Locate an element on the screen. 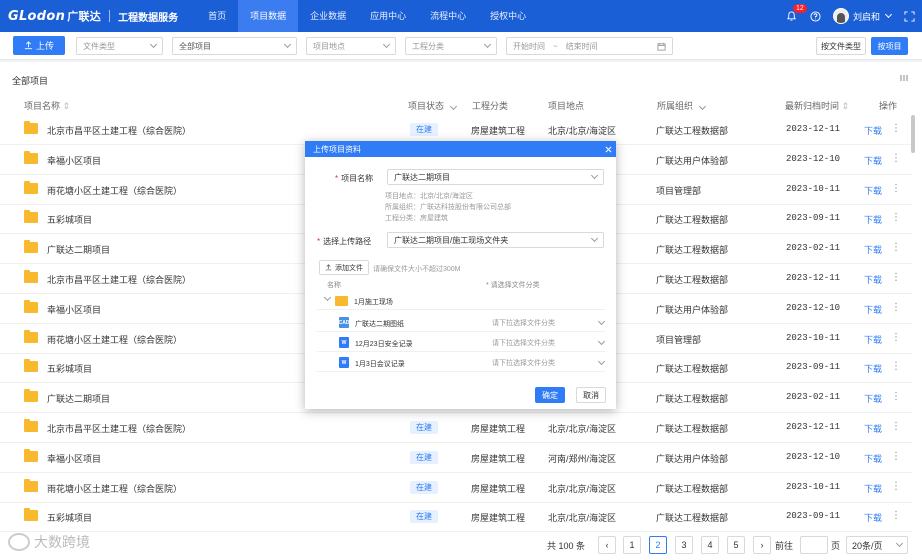 The image size is (922, 560). project-select: 全部项目 is located at coordinates (234, 46).